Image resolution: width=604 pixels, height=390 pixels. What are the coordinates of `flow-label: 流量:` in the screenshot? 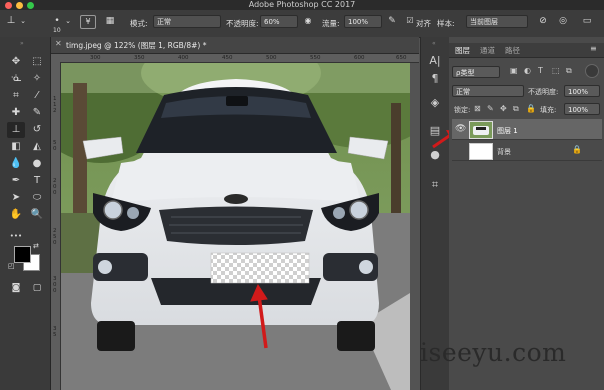 It's located at (331, 23).